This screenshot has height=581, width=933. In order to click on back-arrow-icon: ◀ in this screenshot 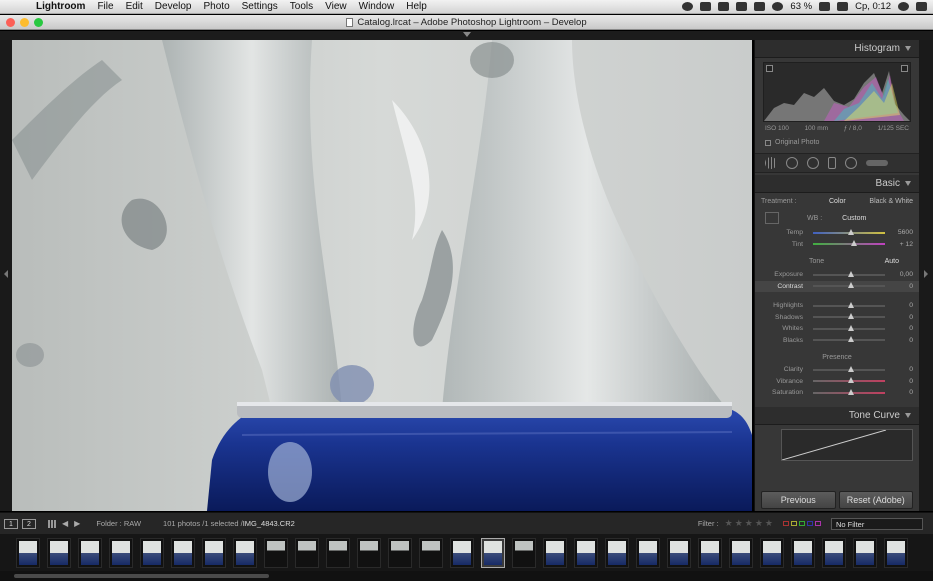, I will do `click(65, 523)`.